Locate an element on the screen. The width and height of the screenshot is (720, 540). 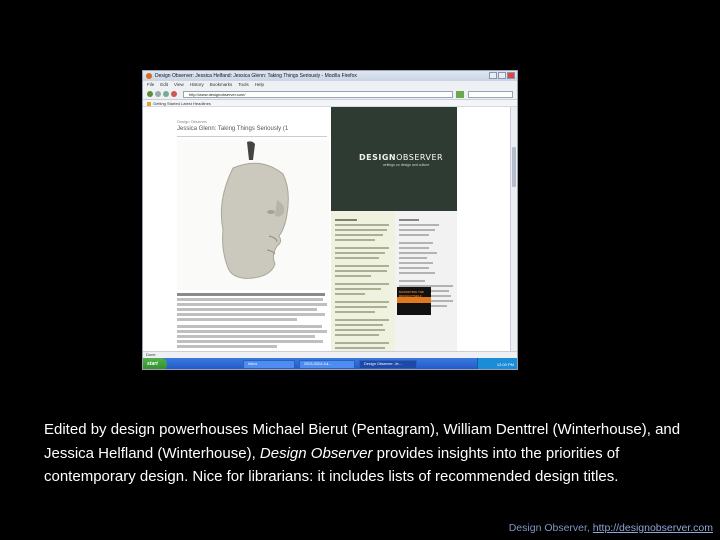
address-bar: http://www.designobserver.com/ is located at coordinates (318, 94).